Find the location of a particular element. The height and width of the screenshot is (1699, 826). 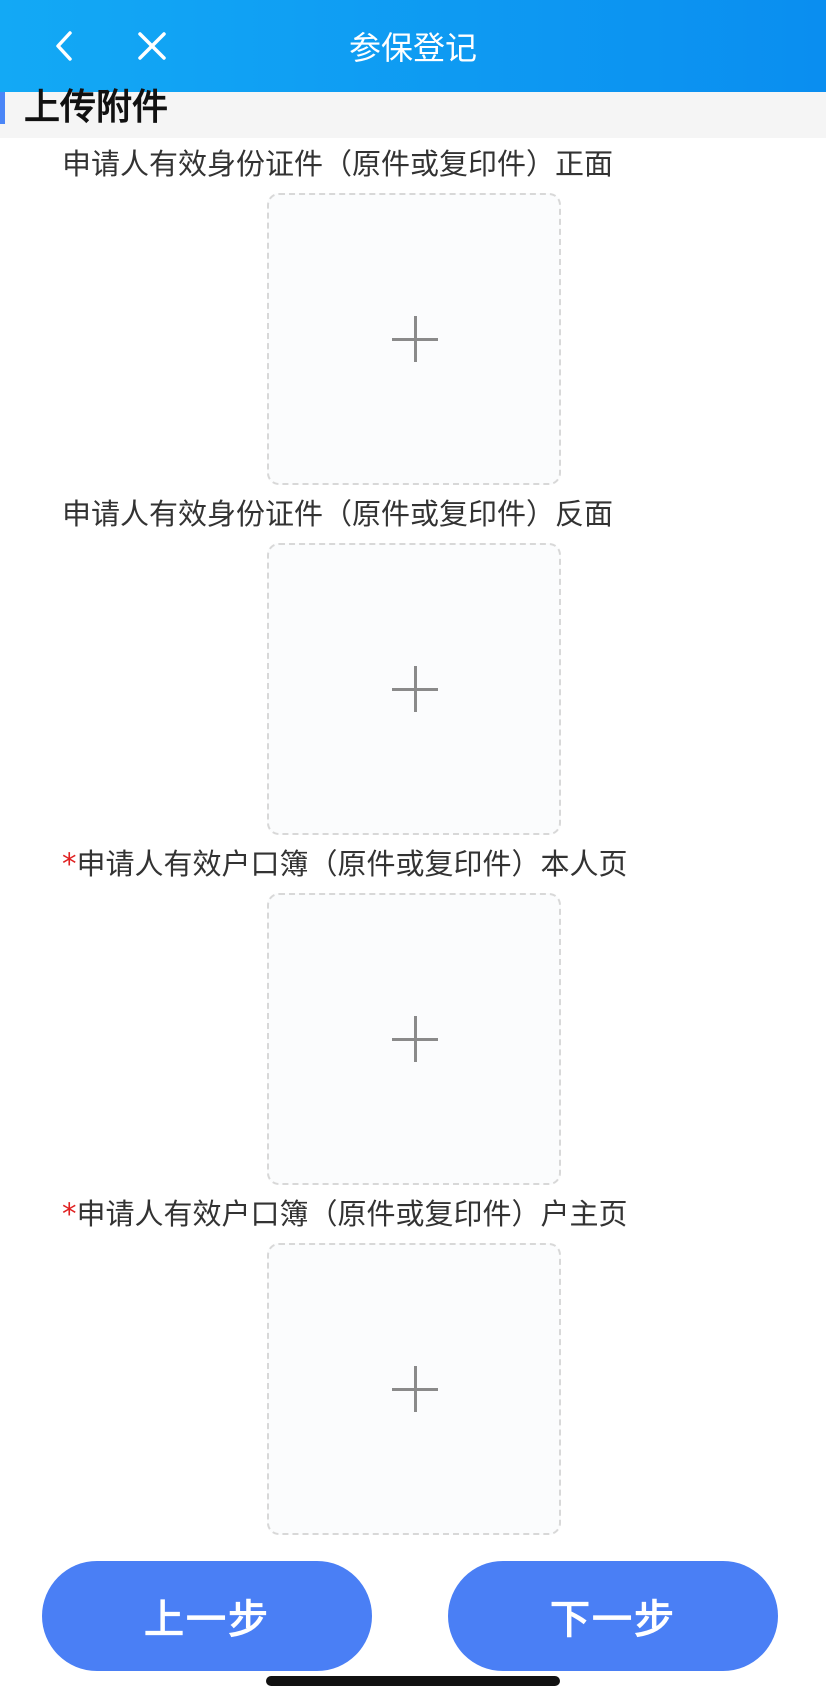

next-step-button: 下一步 is located at coordinates (613, 1616).